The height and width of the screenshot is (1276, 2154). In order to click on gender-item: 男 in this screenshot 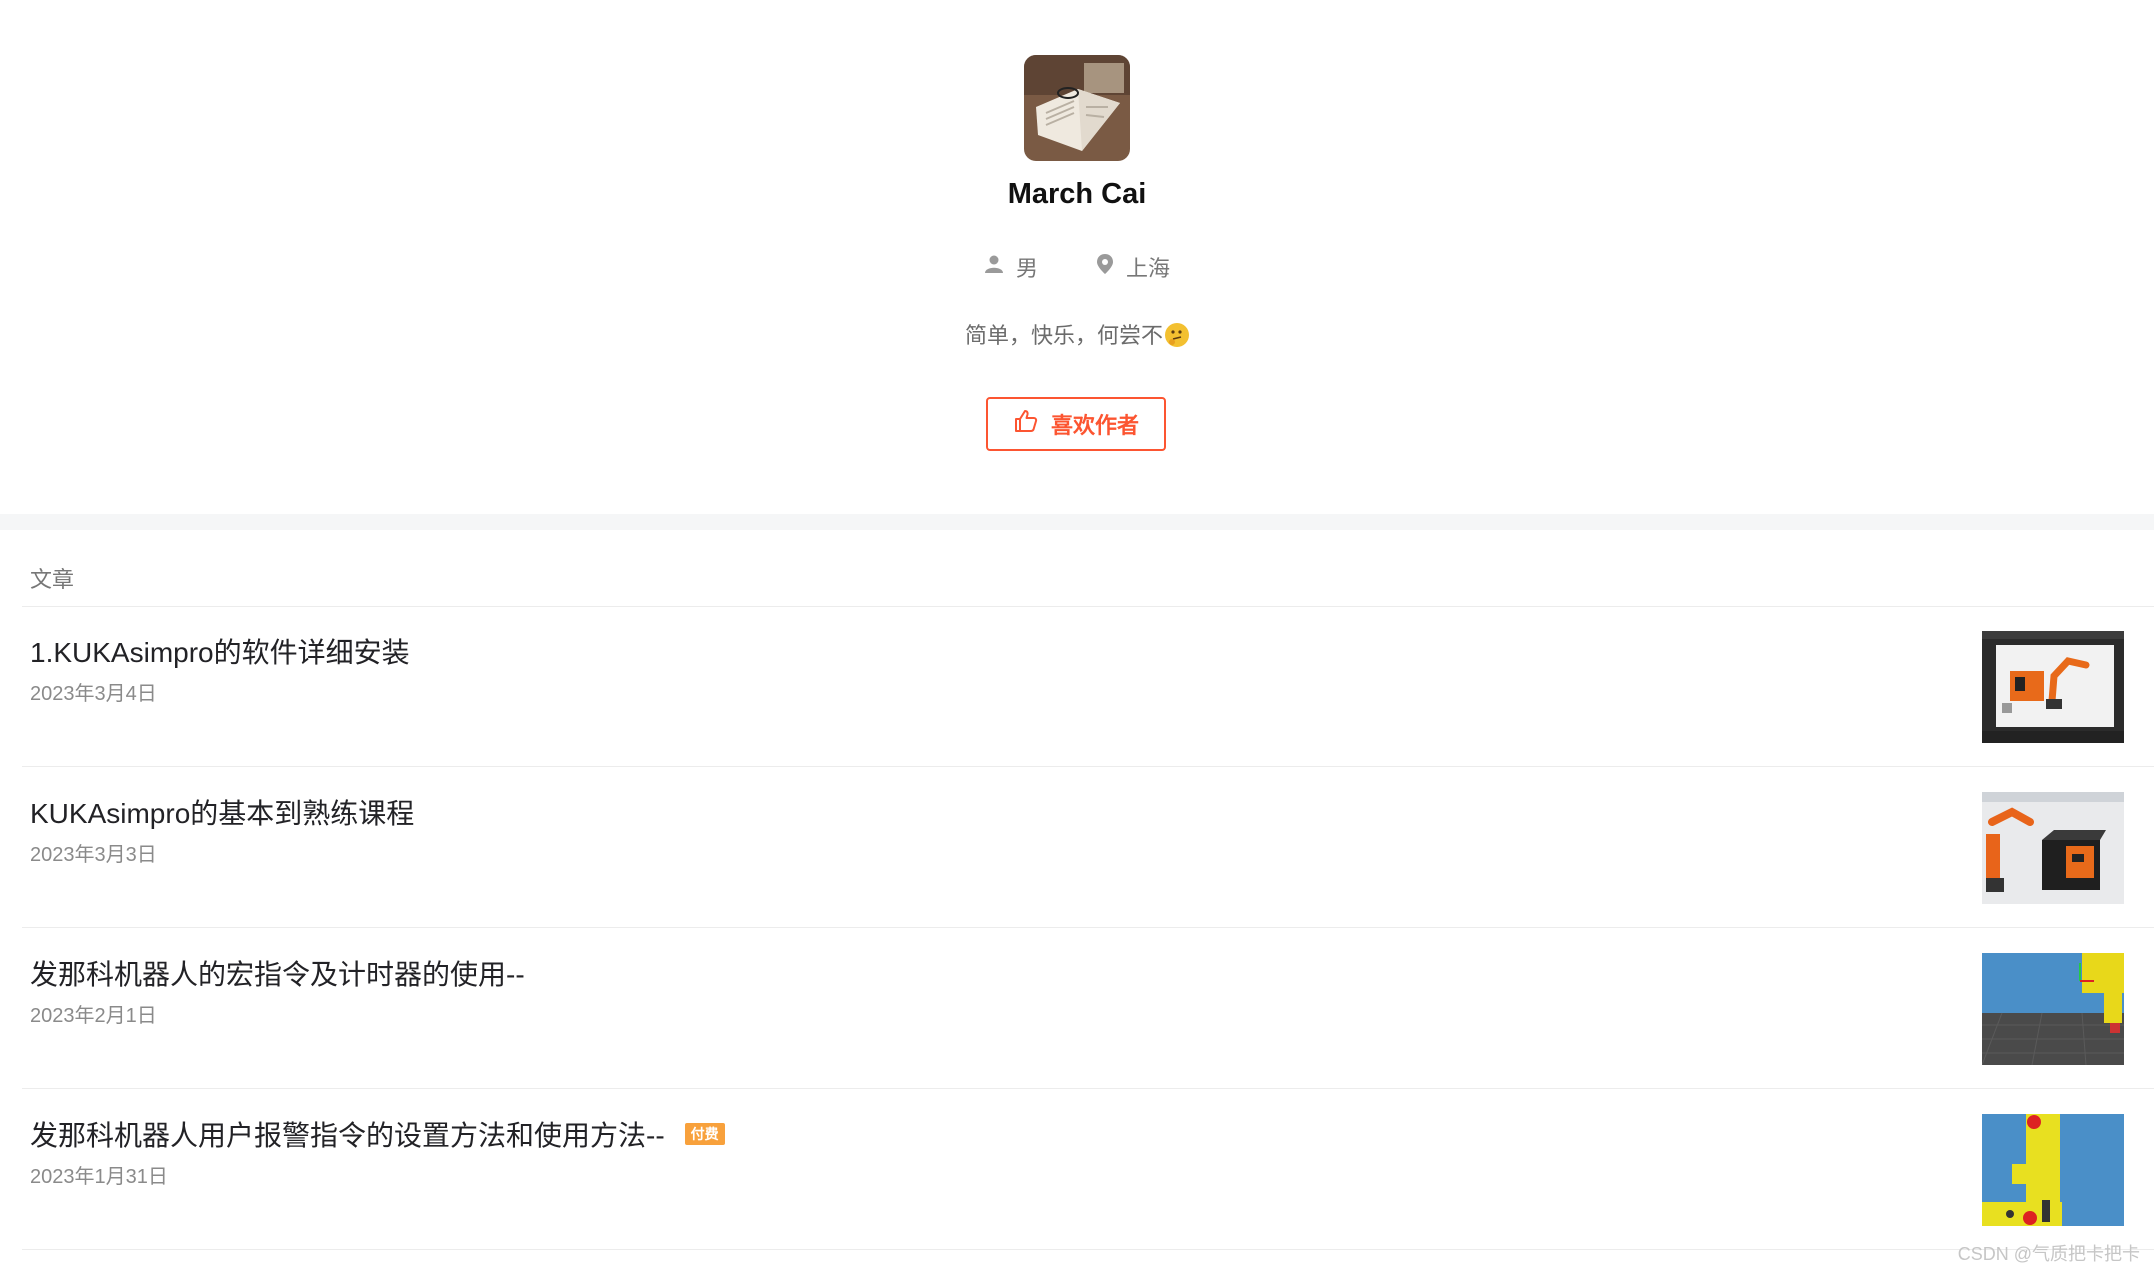, I will do `click(1011, 267)`.